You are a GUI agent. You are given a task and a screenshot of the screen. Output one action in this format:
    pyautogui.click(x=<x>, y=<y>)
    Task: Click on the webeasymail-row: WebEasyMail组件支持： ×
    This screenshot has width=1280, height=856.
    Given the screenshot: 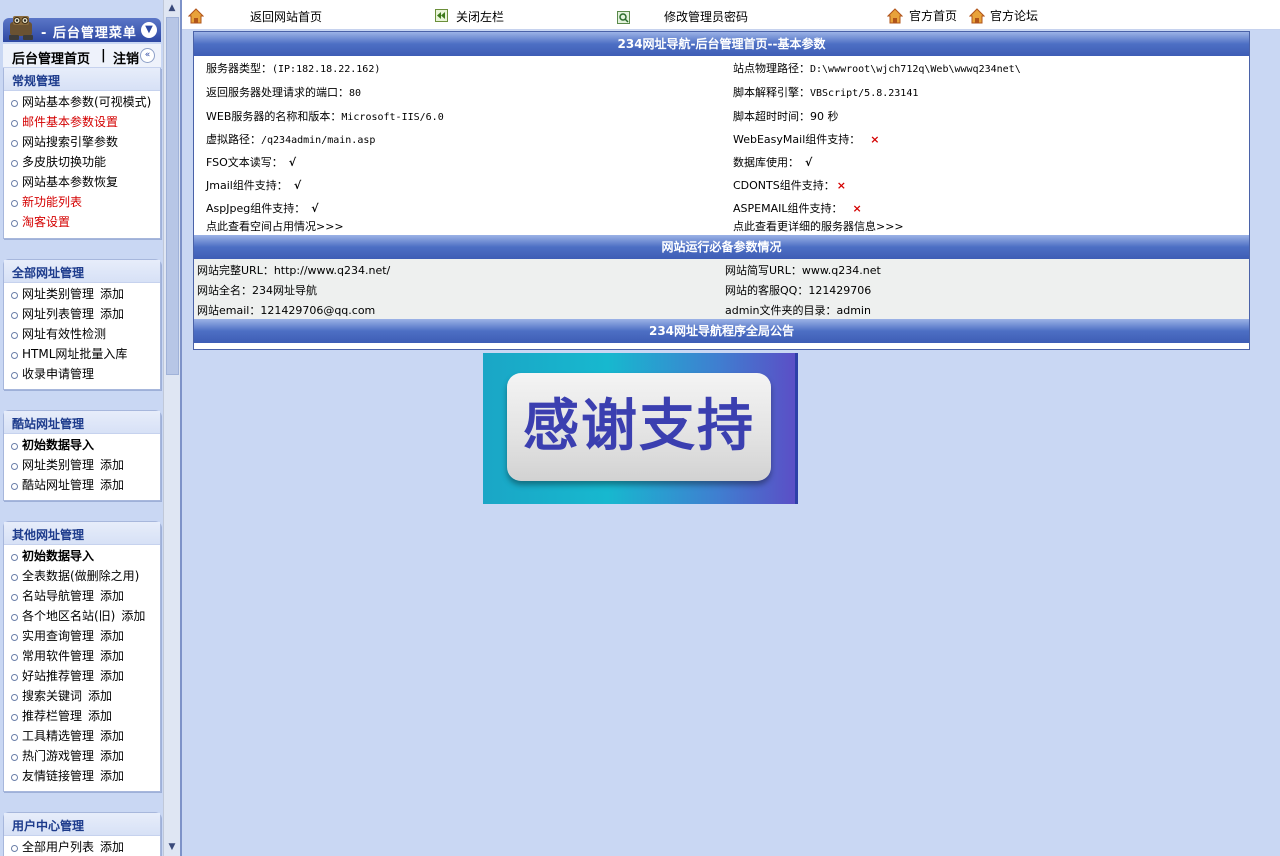 What is the action you would take?
    pyautogui.click(x=806, y=139)
    